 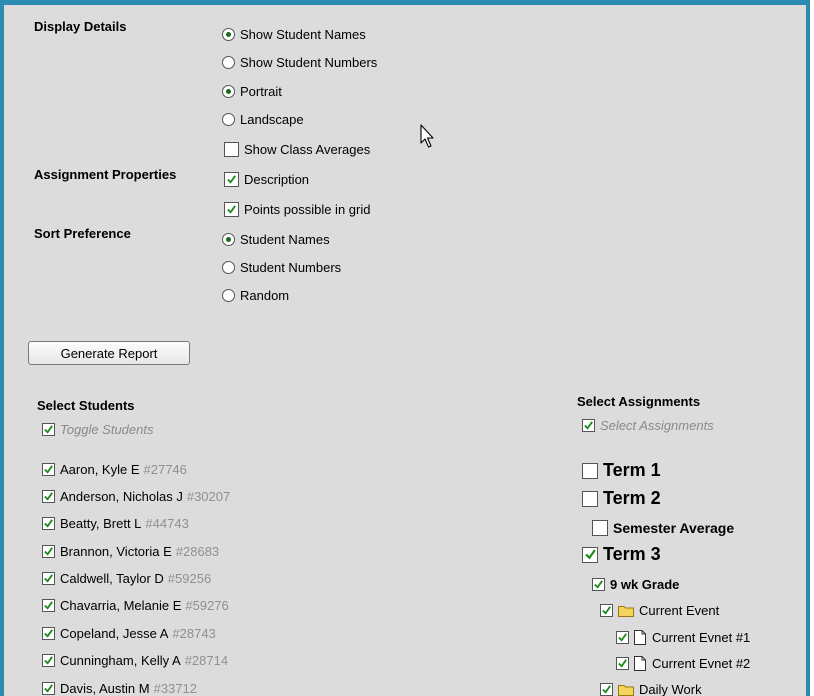 What do you see at coordinates (281, 267) in the screenshot?
I see `sort-student-numbers-option: Student Numbers` at bounding box center [281, 267].